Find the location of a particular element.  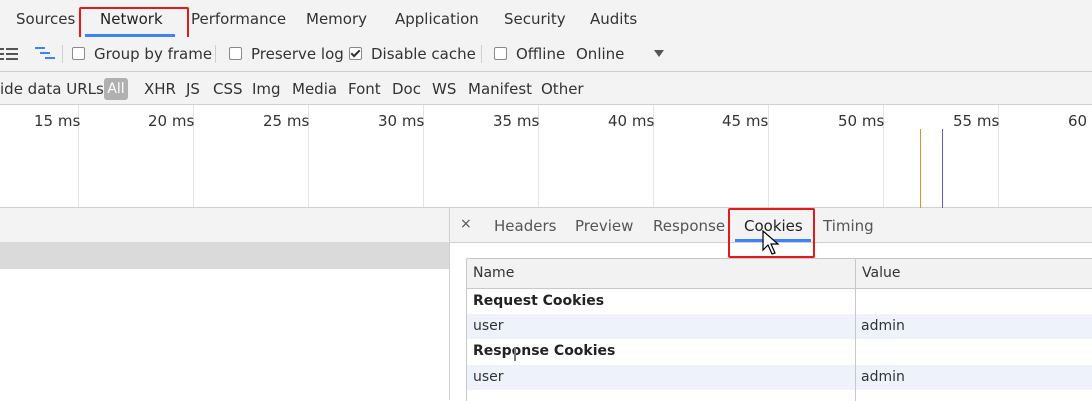

timeline-tick: 45 ms is located at coordinates (745, 121).